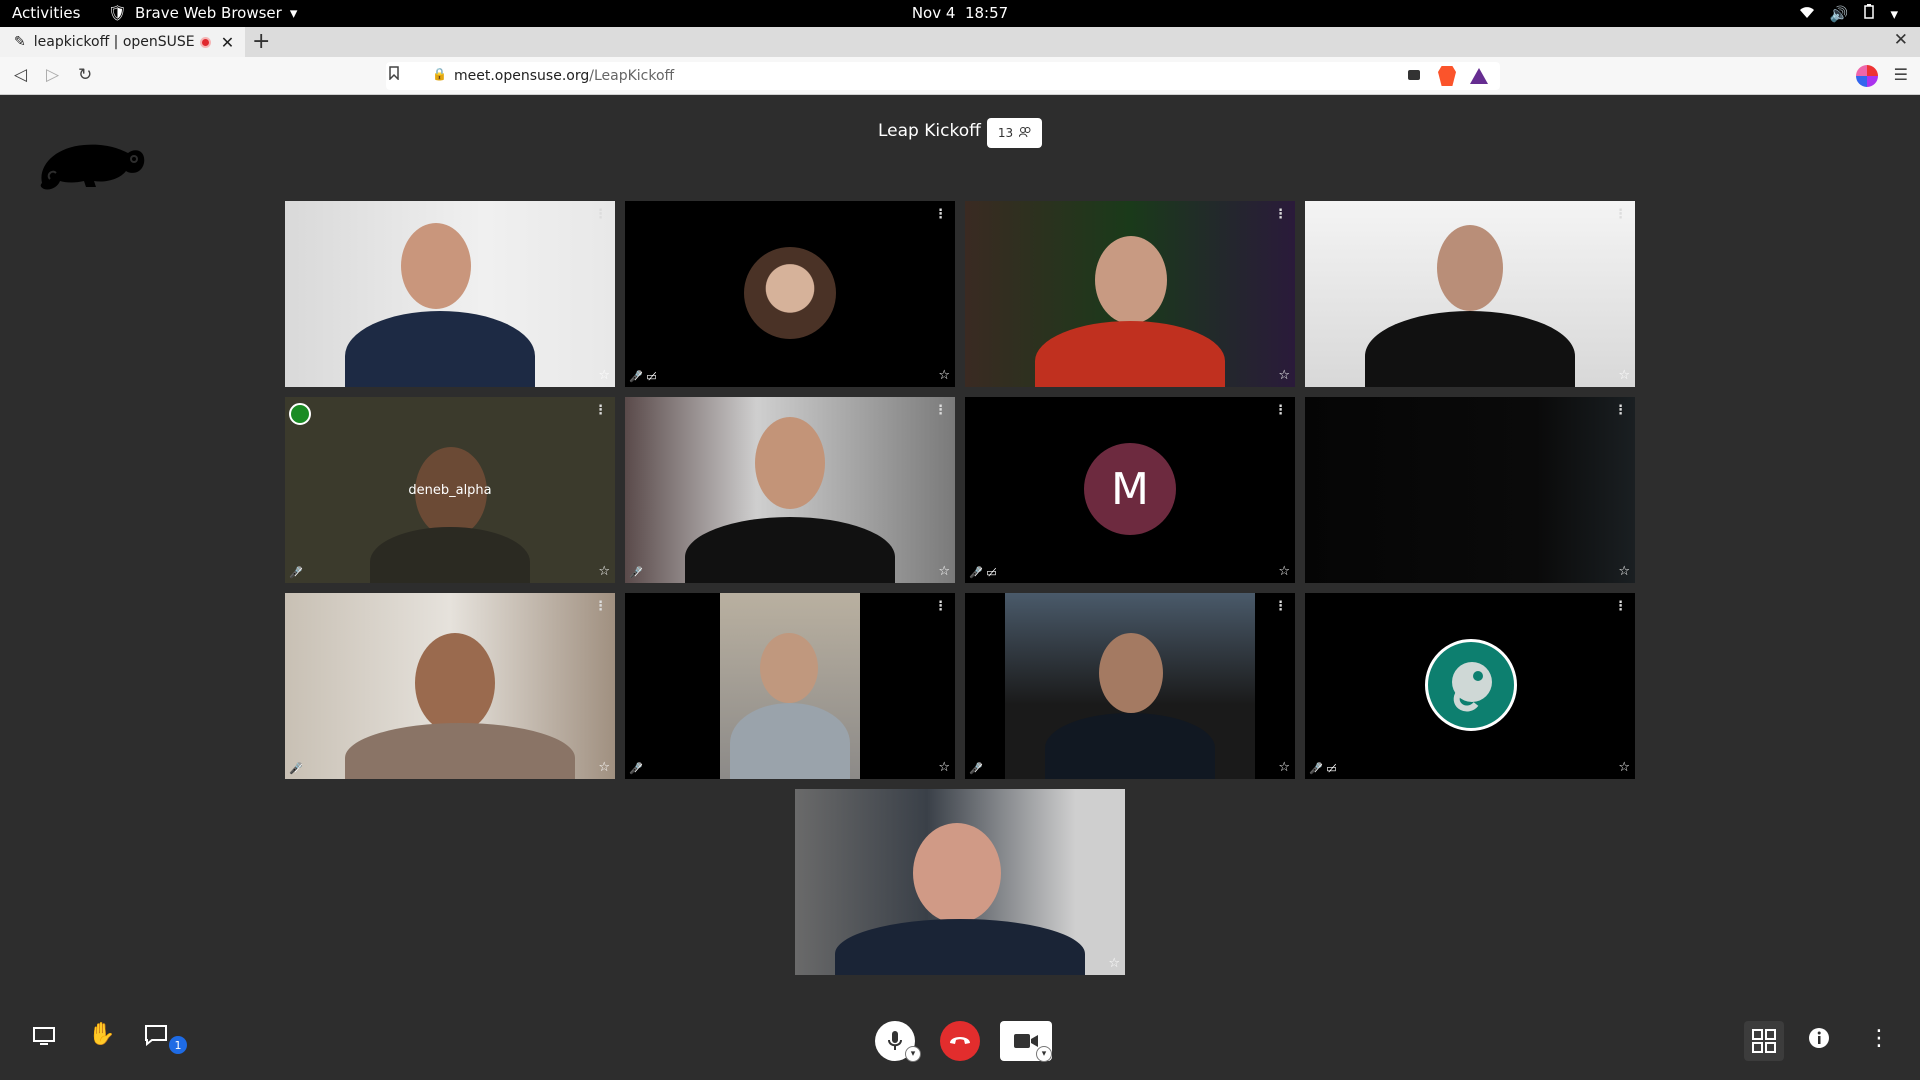  Describe the element at coordinates (261, 41) in the screenshot. I see `new-tab-button: +` at that location.